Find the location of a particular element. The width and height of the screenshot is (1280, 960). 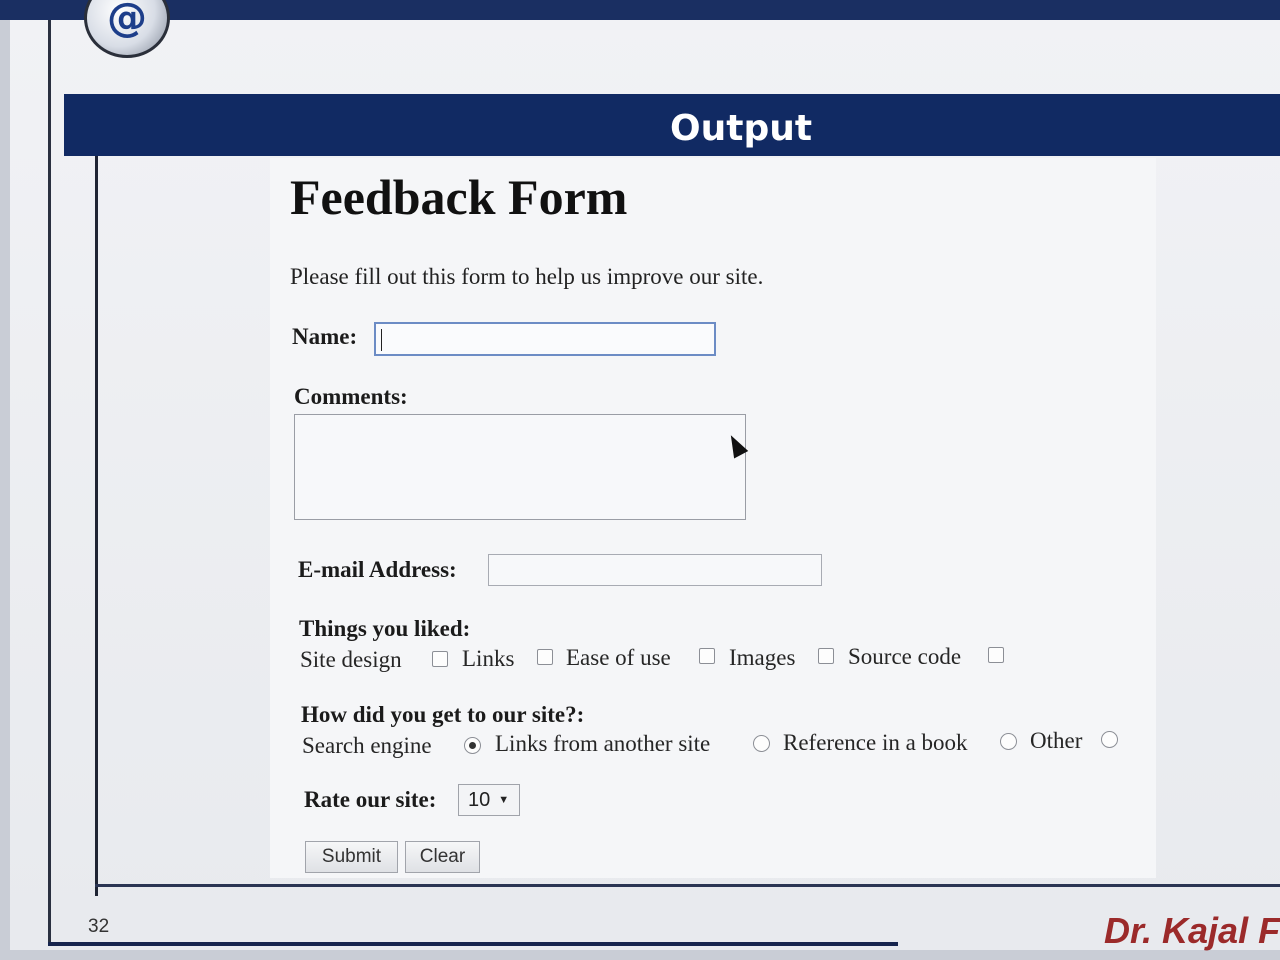

liked-option-label: Links is located at coordinates (488, 658).